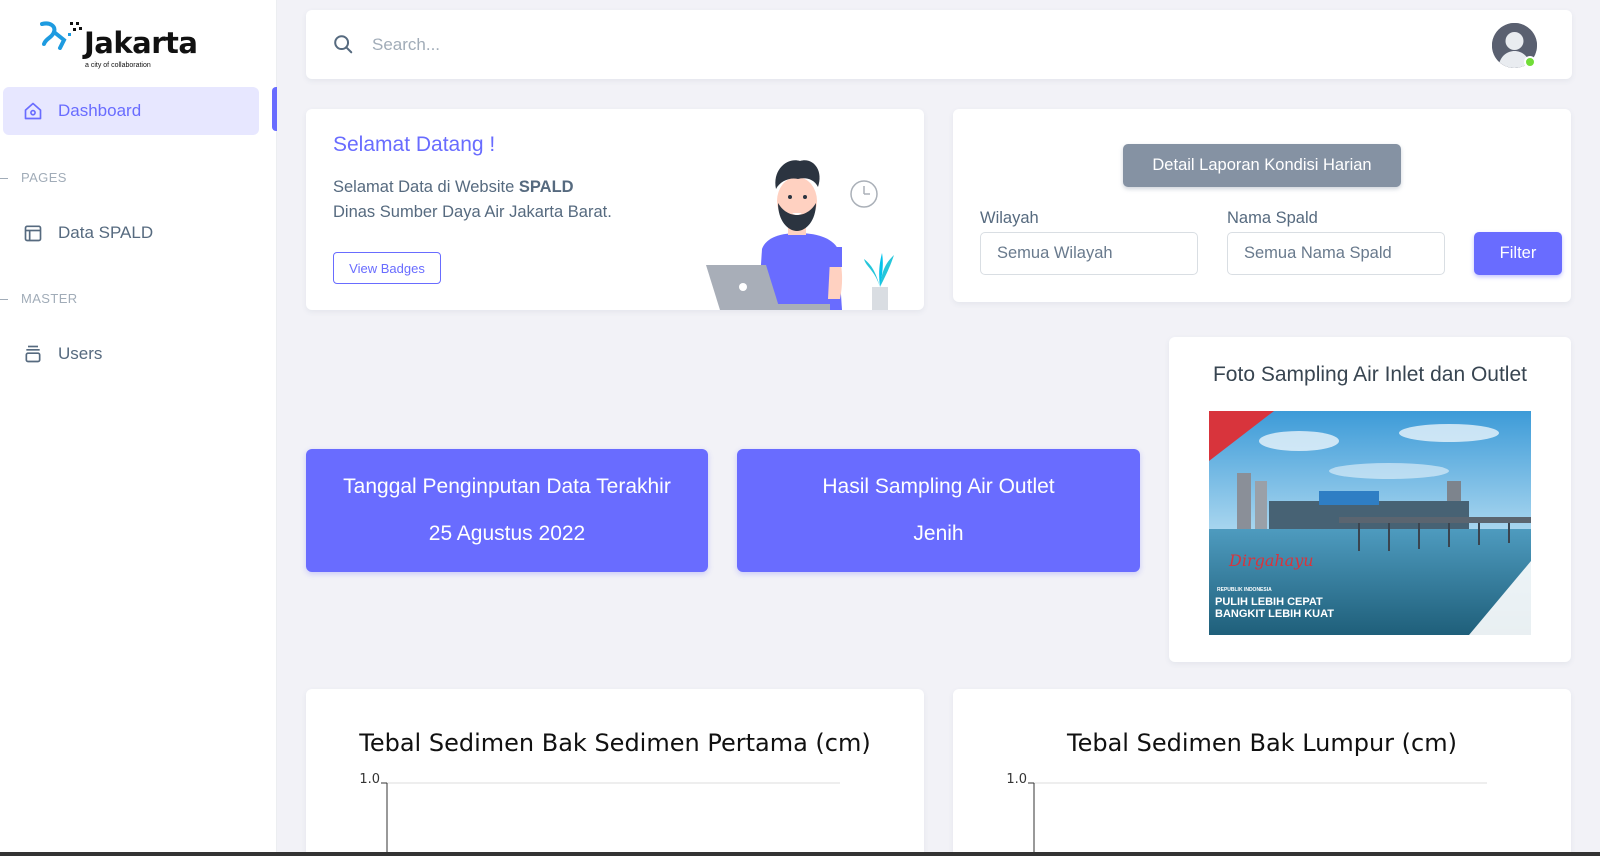  What do you see at coordinates (1244, 590) in the screenshot?
I see `photo-small-text: REPUBLIK INDONESIA` at bounding box center [1244, 590].